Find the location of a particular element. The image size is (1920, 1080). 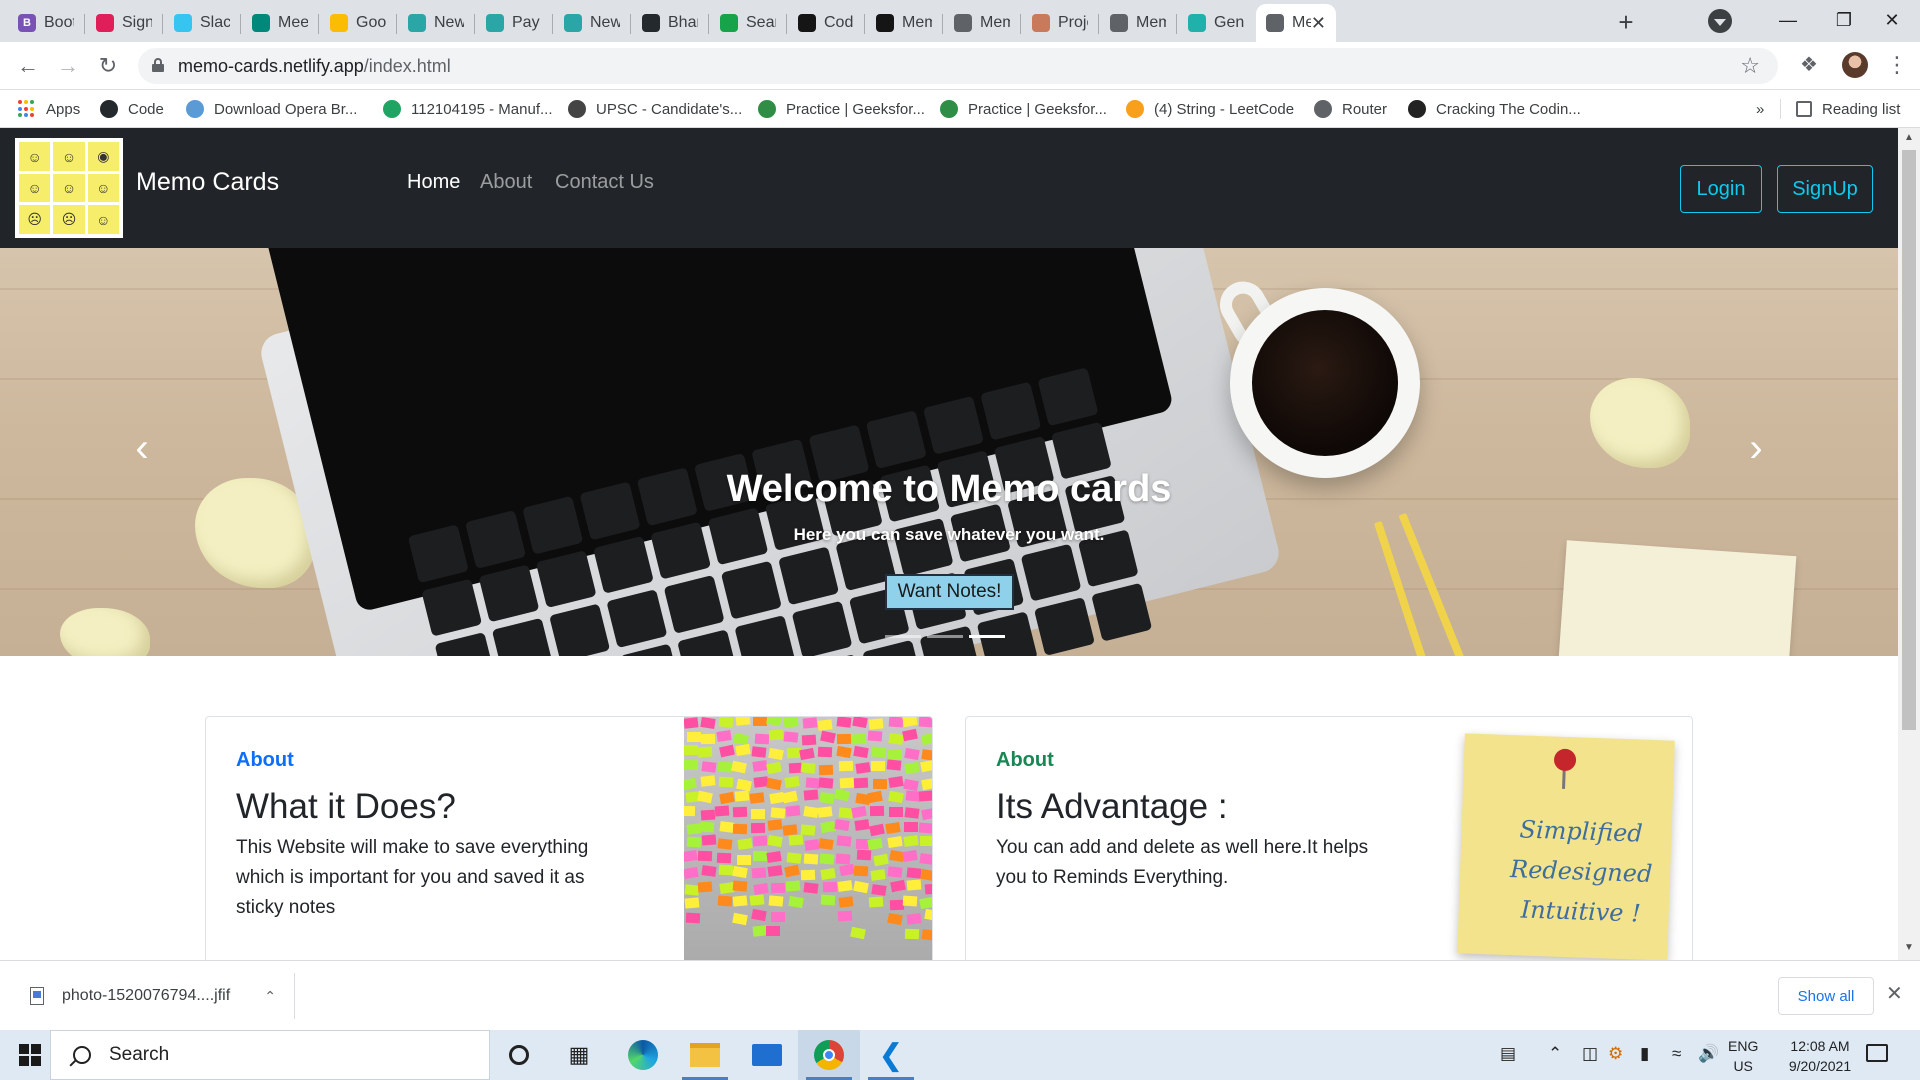

address-bar: memo-cards.netlify.app/index.html ☆ is located at coordinates (958, 66).